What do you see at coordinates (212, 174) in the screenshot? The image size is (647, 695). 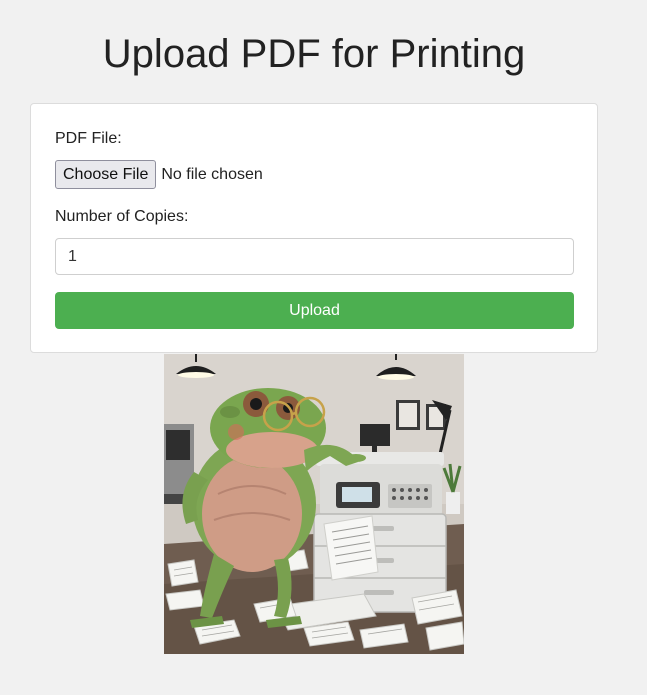 I see `file-status-text: No file chosen` at bounding box center [212, 174].